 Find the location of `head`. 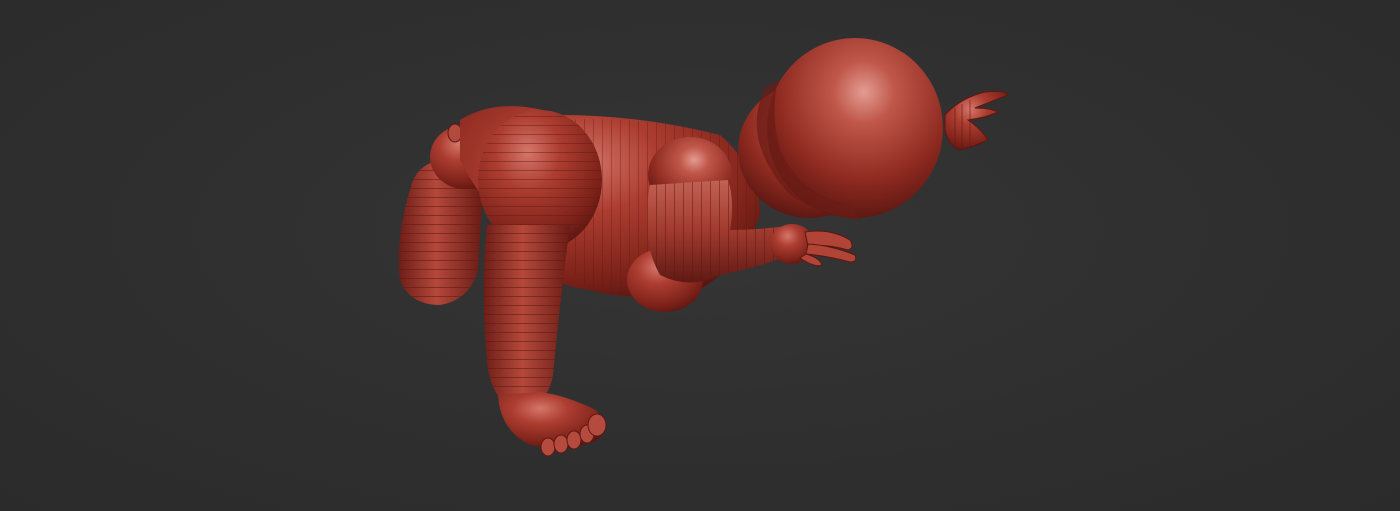

head is located at coordinates (840, 129).